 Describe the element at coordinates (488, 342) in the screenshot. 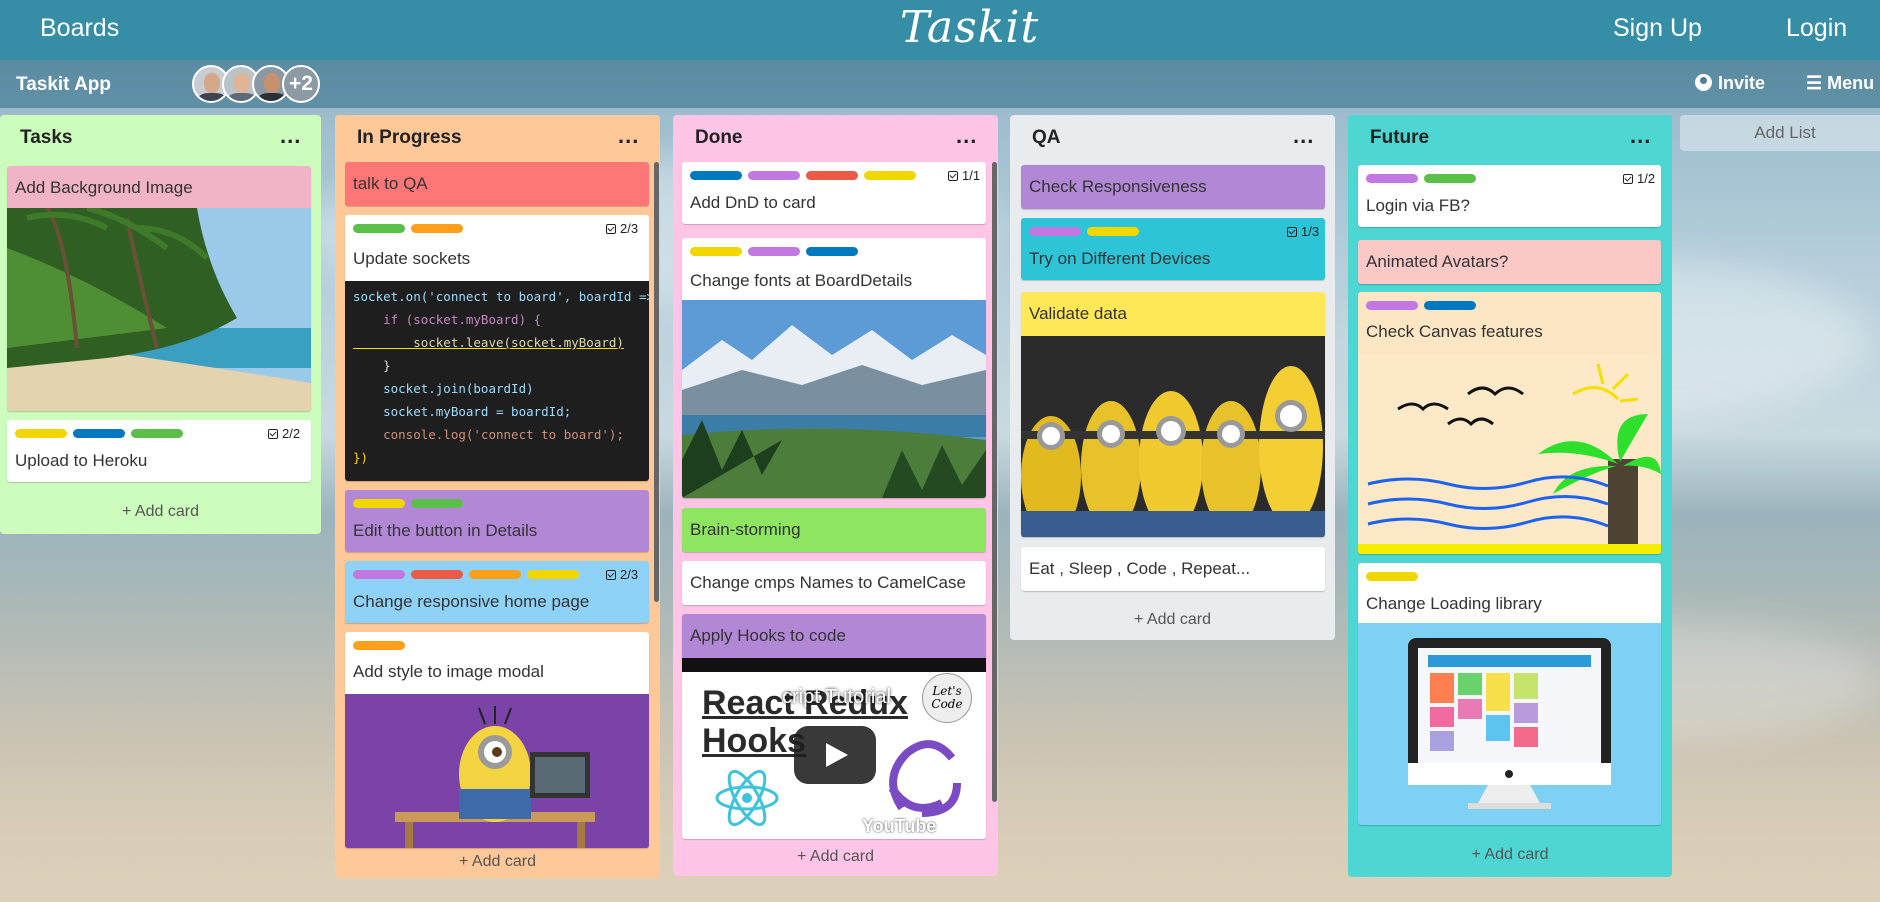

I see `code-line: socket.leave(socket.myBoard)` at that location.